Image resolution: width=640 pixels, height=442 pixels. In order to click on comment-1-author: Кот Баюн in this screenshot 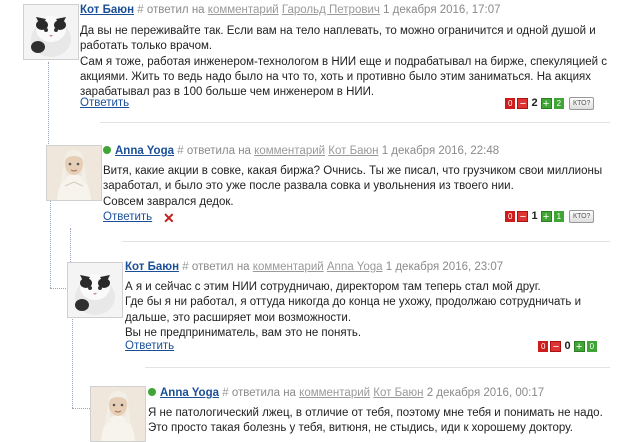, I will do `click(107, 10)`.